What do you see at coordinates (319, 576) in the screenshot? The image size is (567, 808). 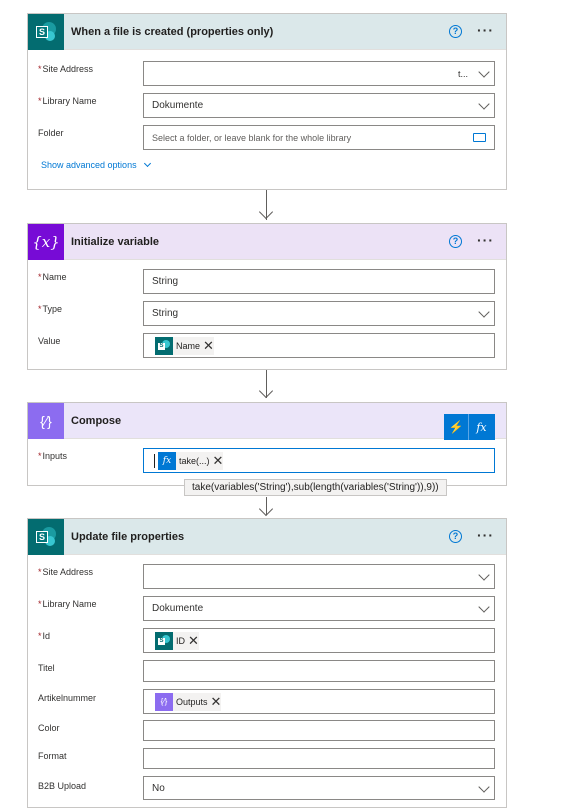 I see `site-address-dropdown` at bounding box center [319, 576].